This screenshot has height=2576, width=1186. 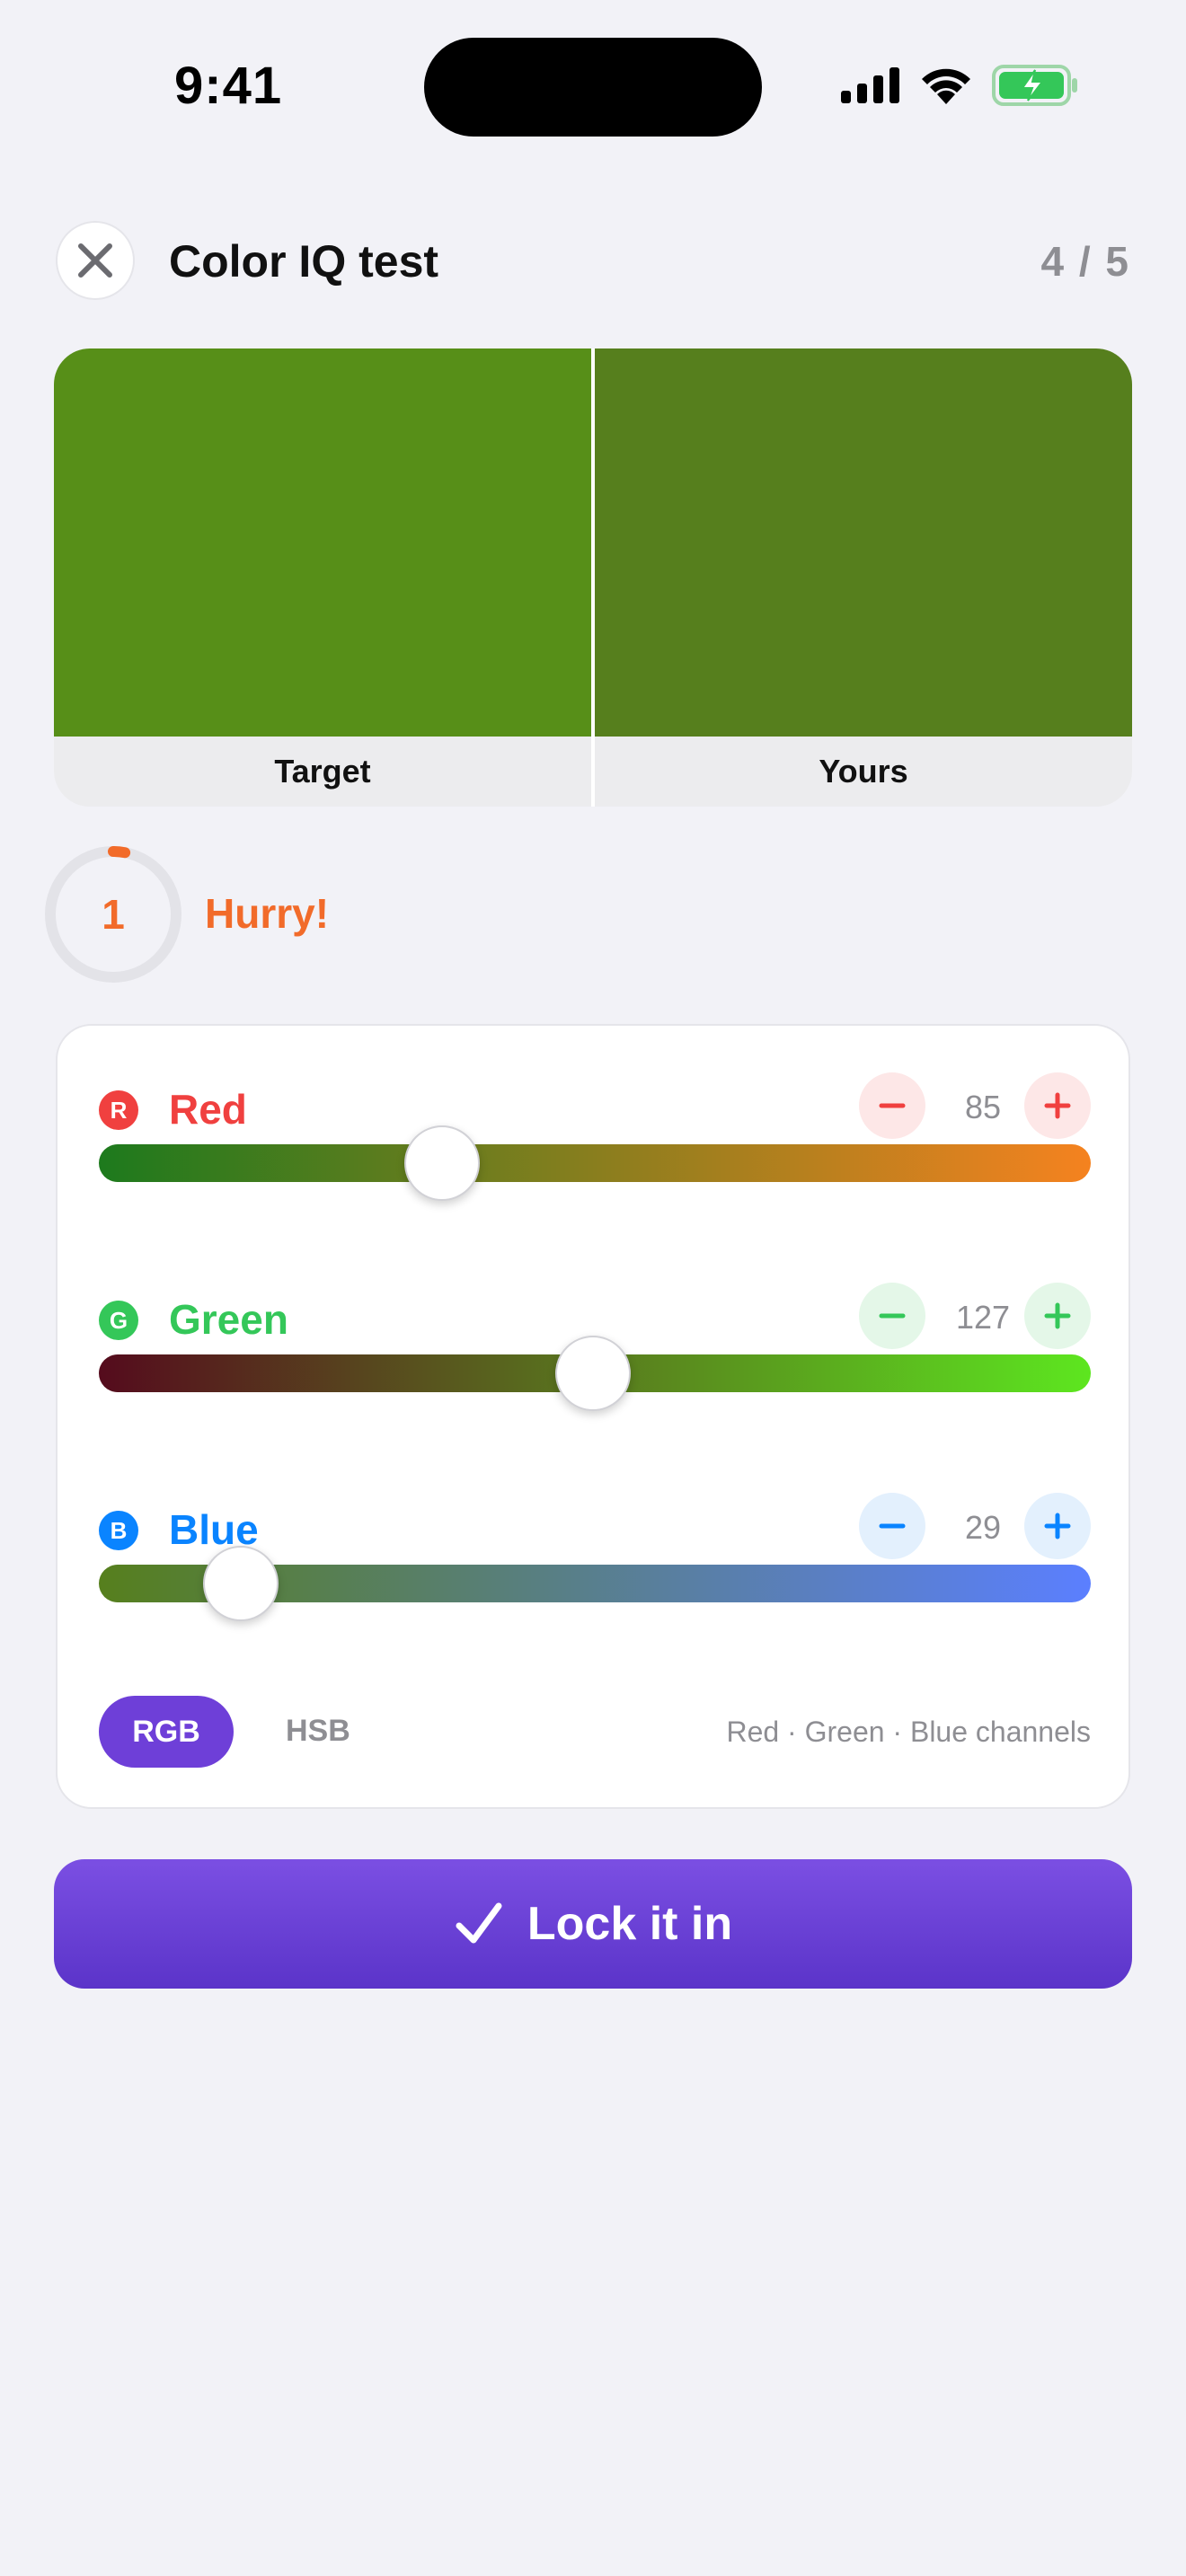 I want to click on wifi-icon, so click(x=946, y=86).